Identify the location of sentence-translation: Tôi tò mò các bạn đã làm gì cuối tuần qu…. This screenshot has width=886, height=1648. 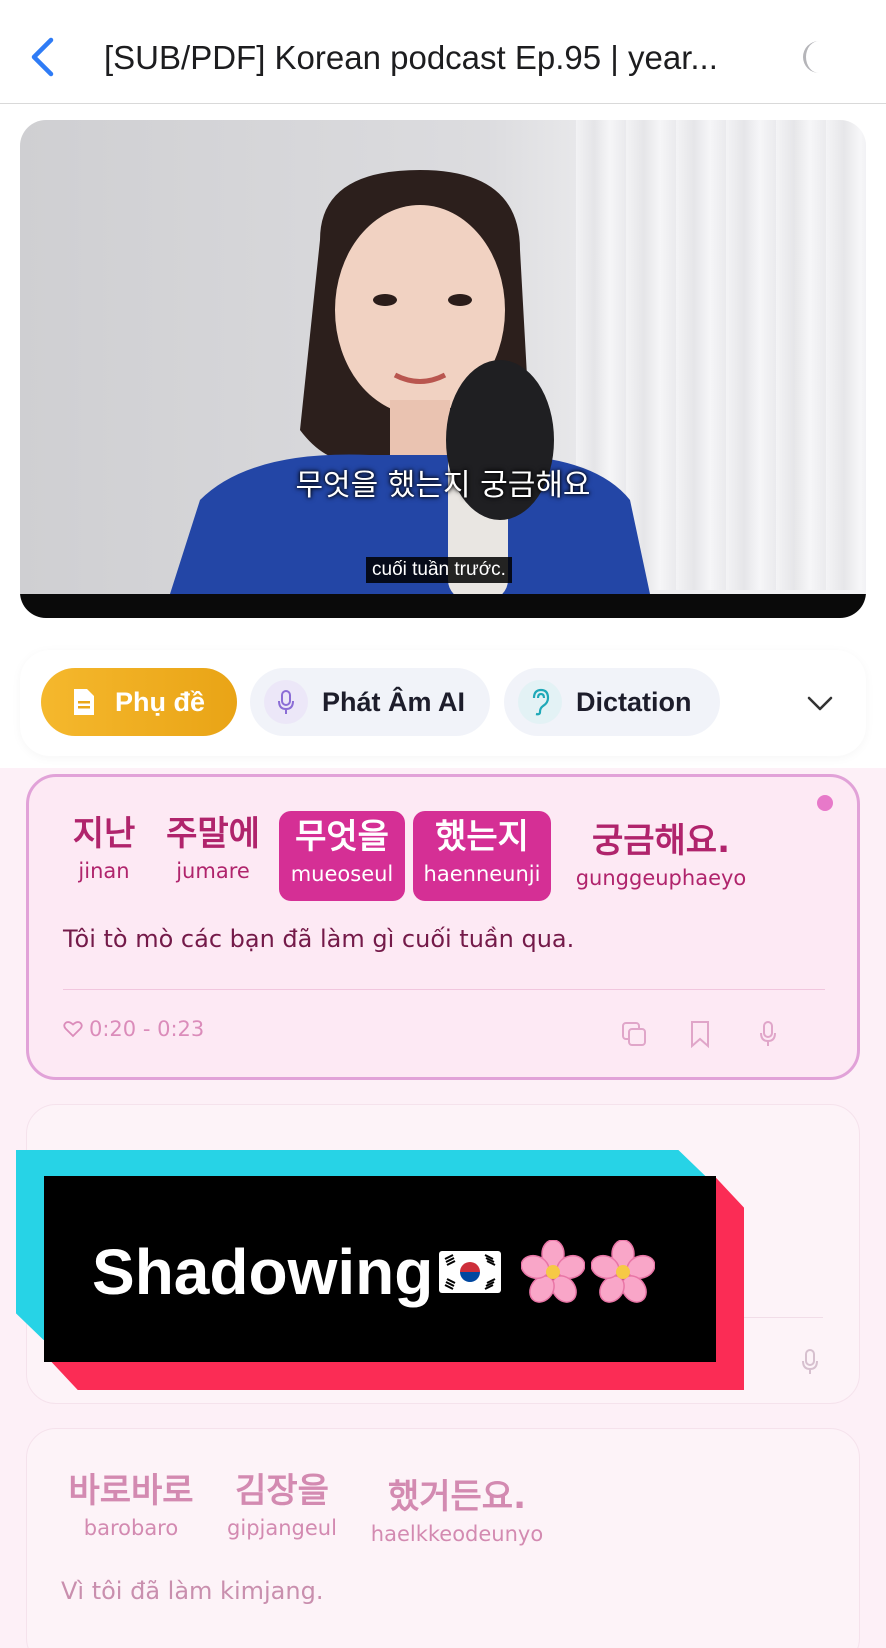
(319, 939).